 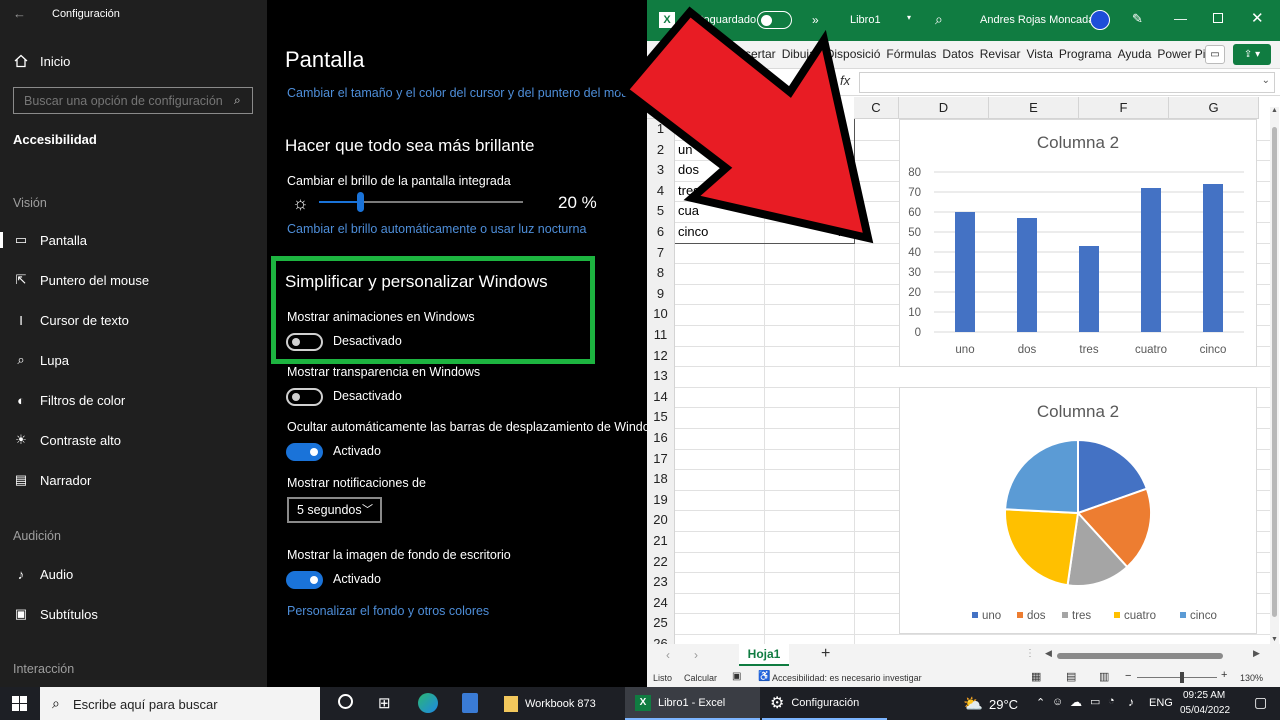 I want to click on clock-date: 05/04/2022, so click(x=1205, y=710).